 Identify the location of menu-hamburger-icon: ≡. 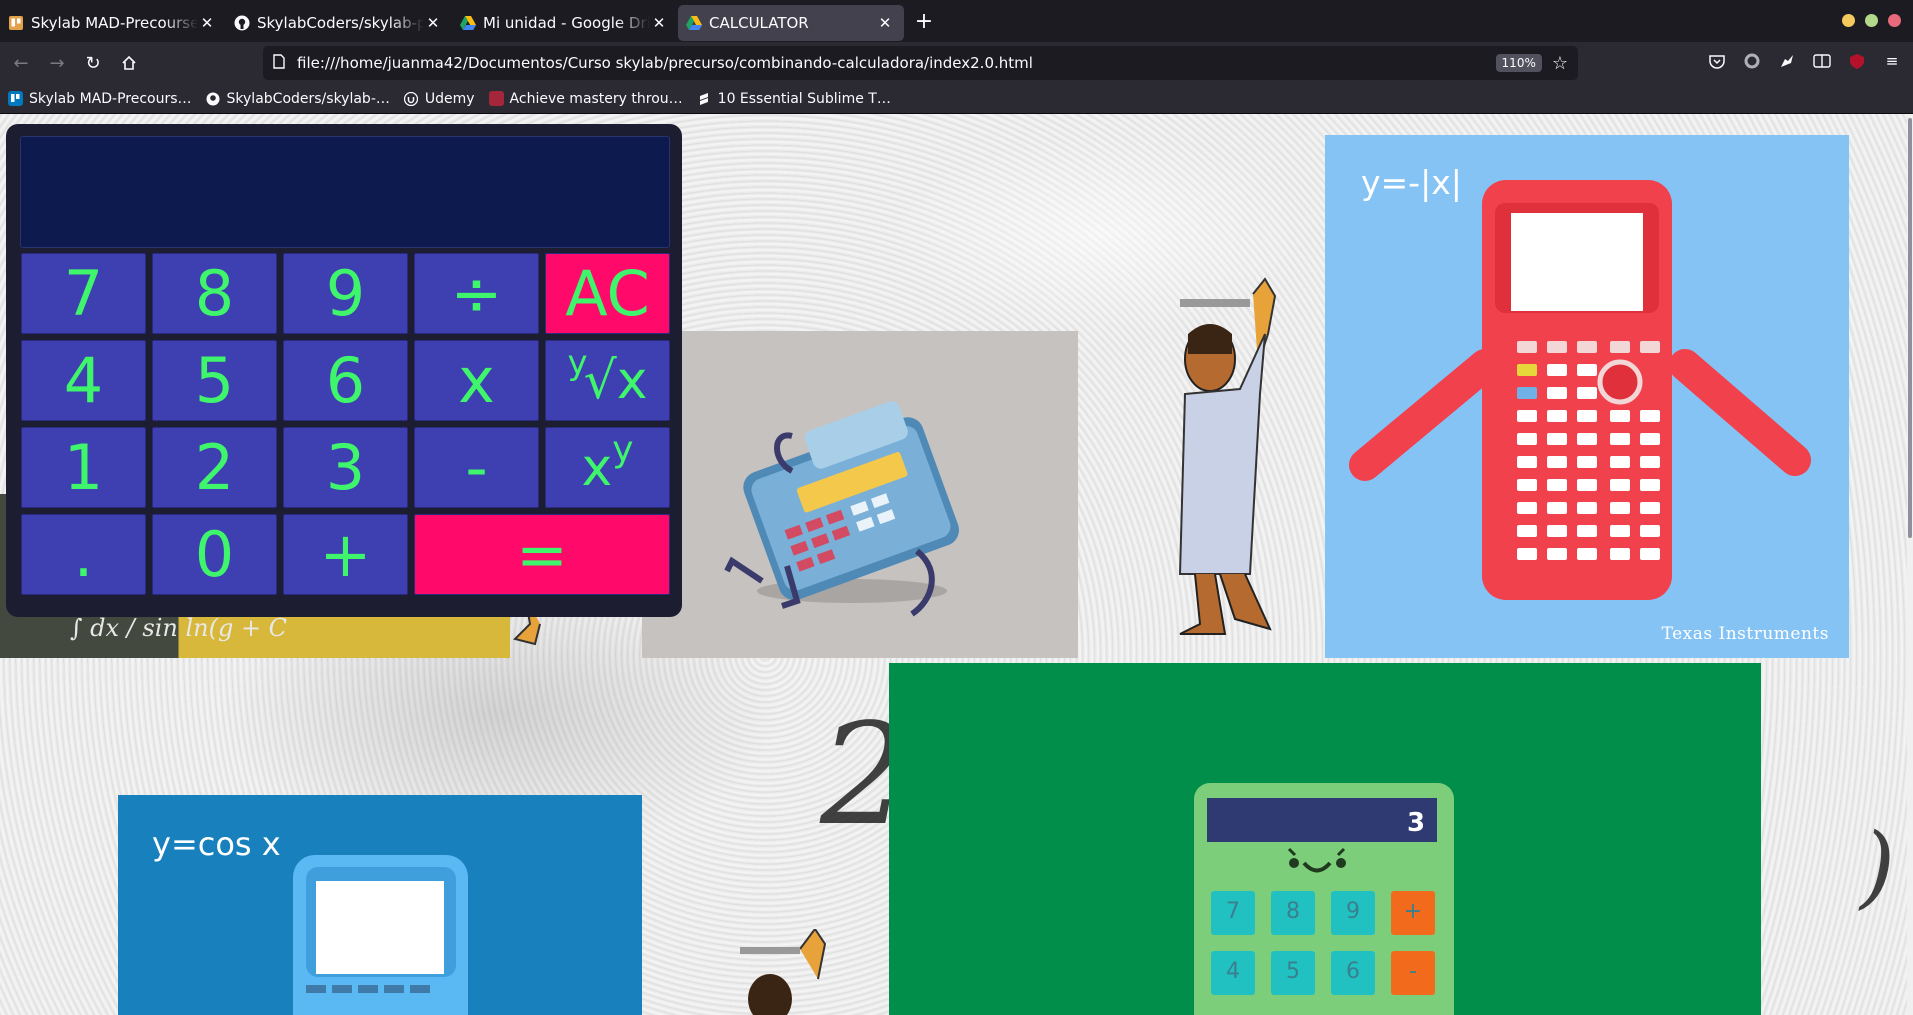
(1892, 61).